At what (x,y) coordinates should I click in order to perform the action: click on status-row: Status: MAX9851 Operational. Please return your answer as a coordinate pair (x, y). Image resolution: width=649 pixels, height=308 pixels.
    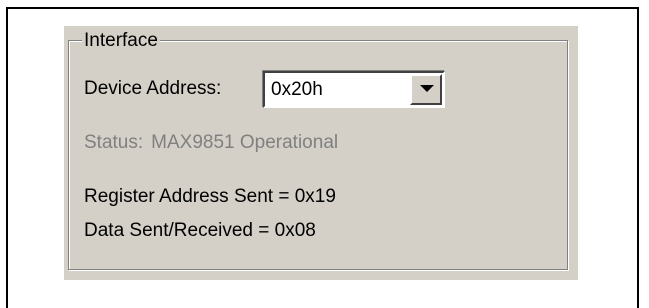
    Looking at the image, I should click on (211, 143).